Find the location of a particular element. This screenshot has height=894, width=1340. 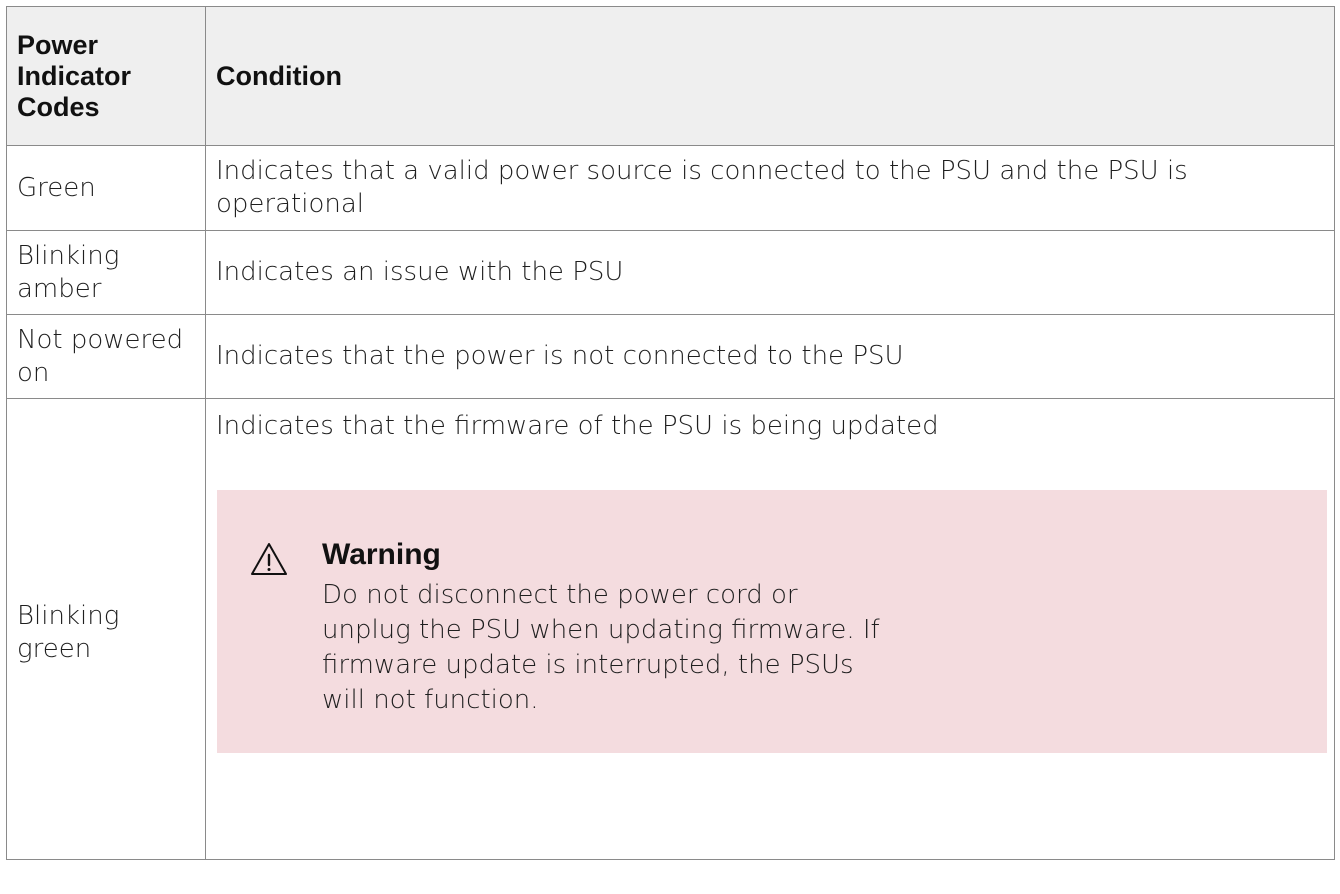

indicator-code-text: Blinking green is located at coordinates (68, 632).